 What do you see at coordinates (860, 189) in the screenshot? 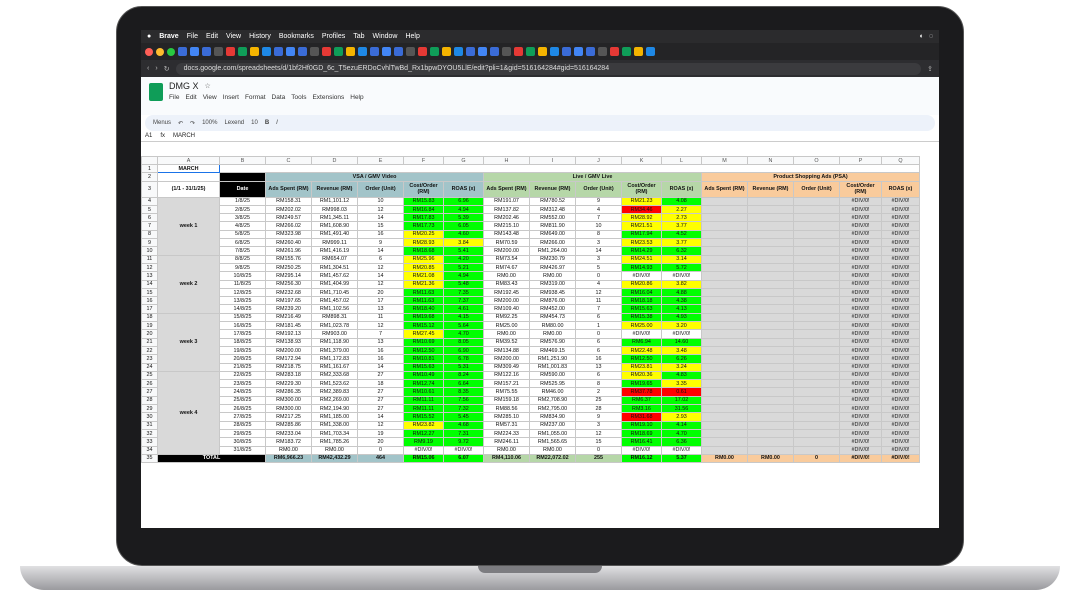
I see `subheader-cell: Cost/Order (RM)` at bounding box center [860, 189].